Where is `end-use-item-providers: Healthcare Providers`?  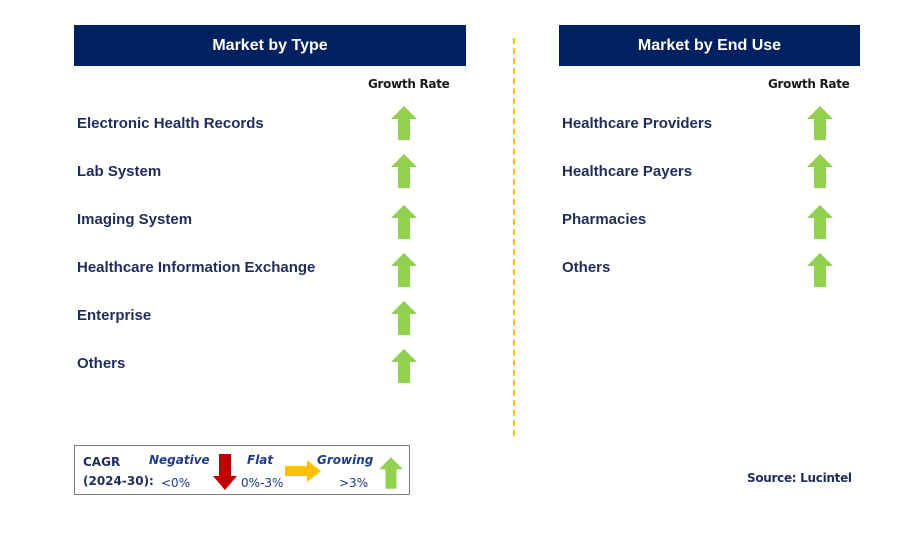
end-use-item-providers: Healthcare Providers is located at coordinates (637, 123).